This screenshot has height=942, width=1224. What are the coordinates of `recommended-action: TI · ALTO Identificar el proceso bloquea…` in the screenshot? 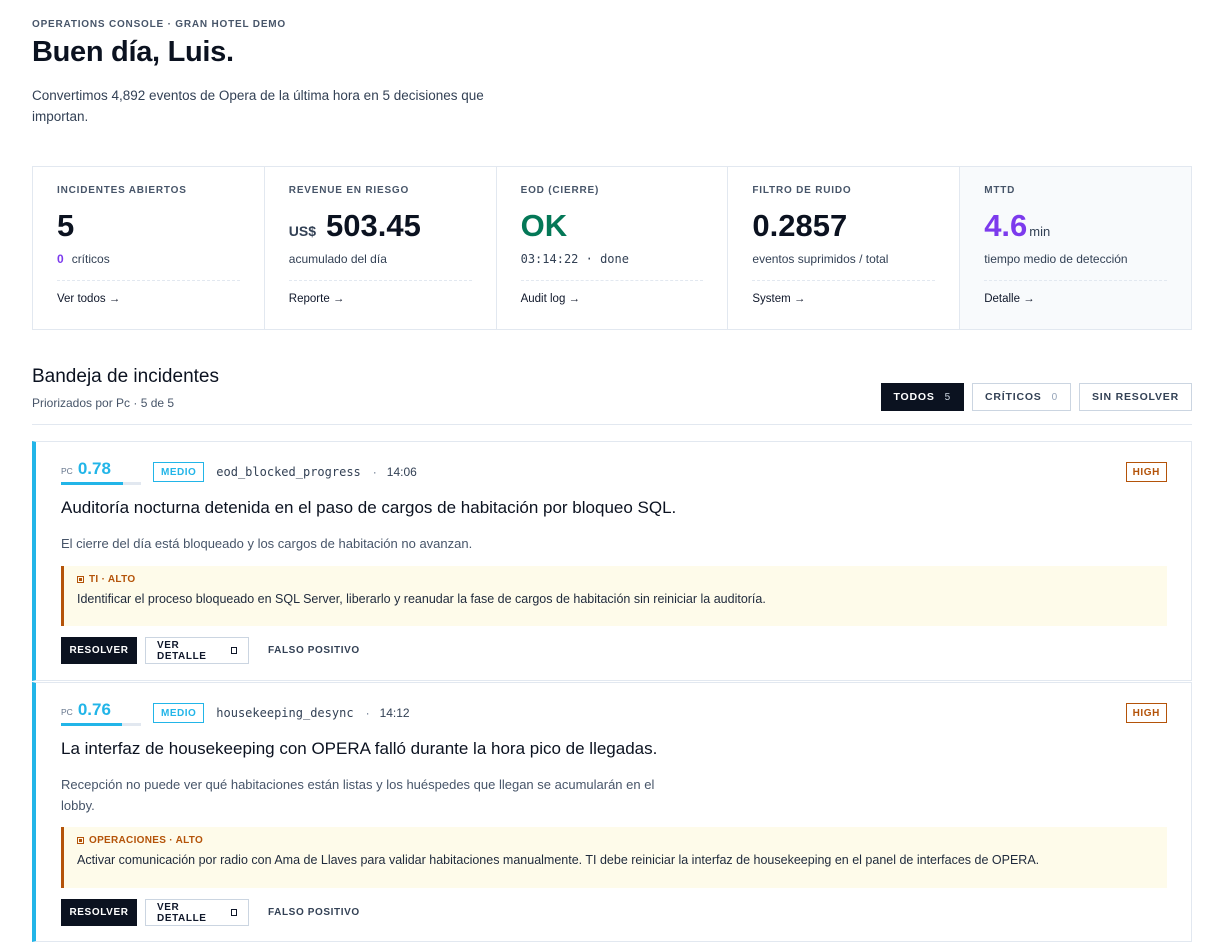 It's located at (614, 596).